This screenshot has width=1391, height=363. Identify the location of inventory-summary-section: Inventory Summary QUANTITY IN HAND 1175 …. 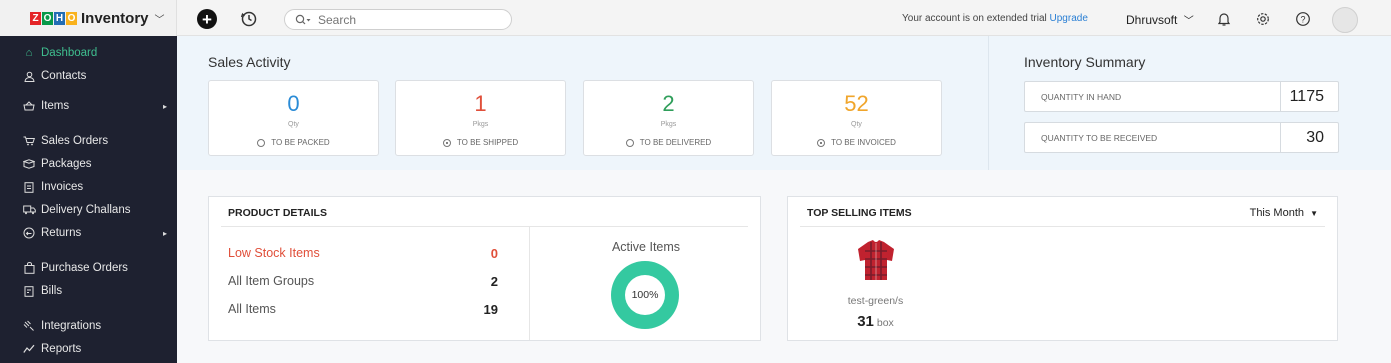
(1189, 103).